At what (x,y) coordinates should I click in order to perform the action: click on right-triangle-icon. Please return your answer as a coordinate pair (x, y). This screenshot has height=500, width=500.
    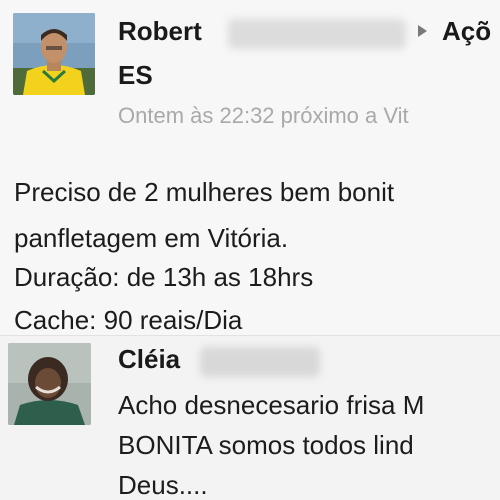
    Looking at the image, I should click on (422, 31).